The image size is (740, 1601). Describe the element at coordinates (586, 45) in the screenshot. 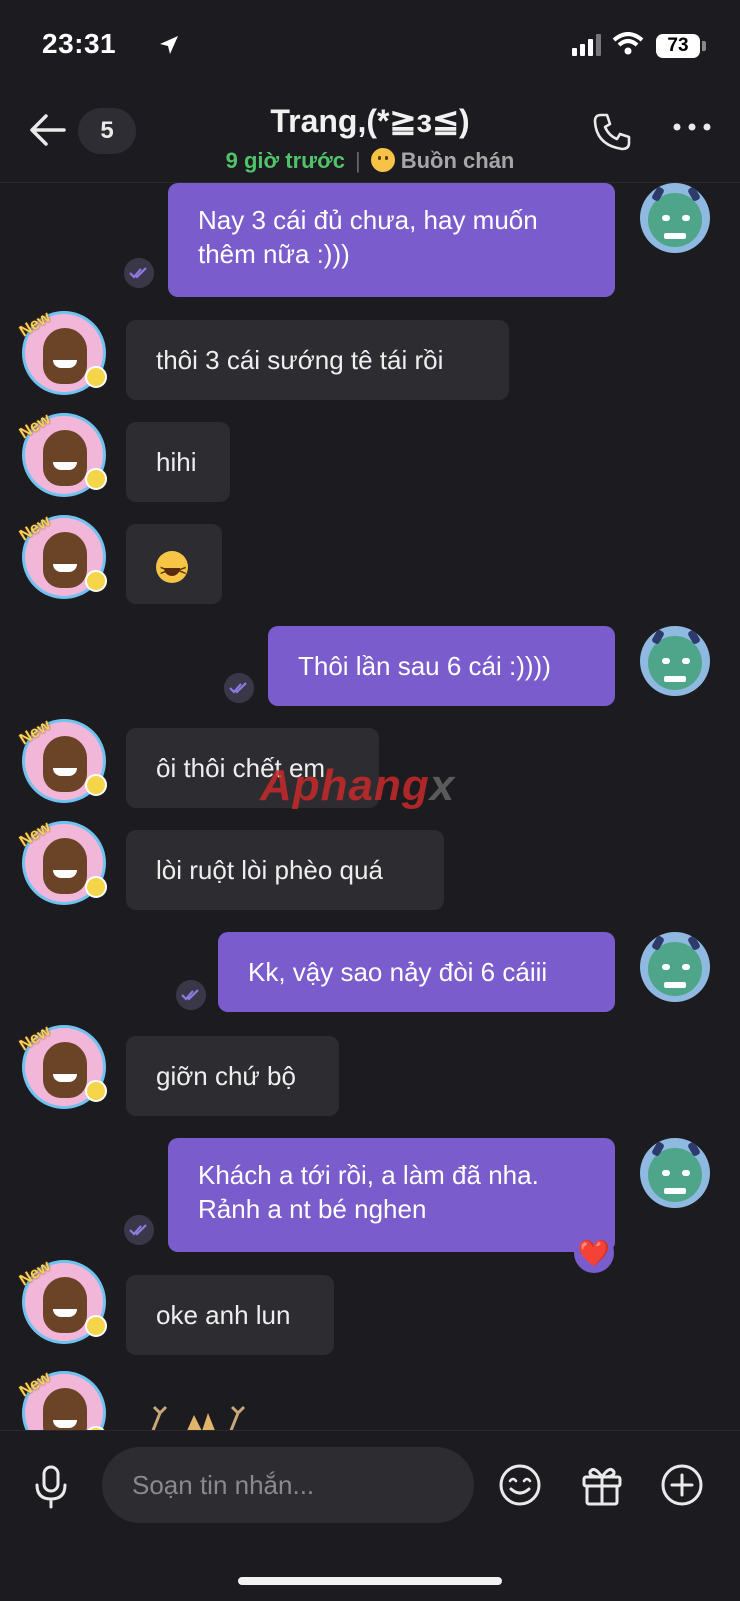

I see `cellular-signal-icon` at that location.